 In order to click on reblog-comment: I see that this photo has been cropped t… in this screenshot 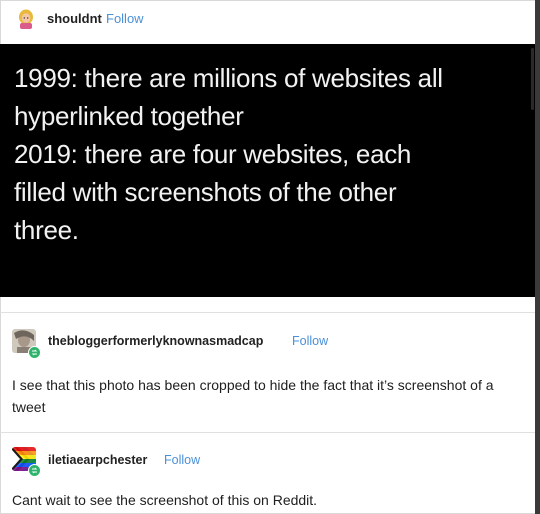, I will do `click(253, 396)`.